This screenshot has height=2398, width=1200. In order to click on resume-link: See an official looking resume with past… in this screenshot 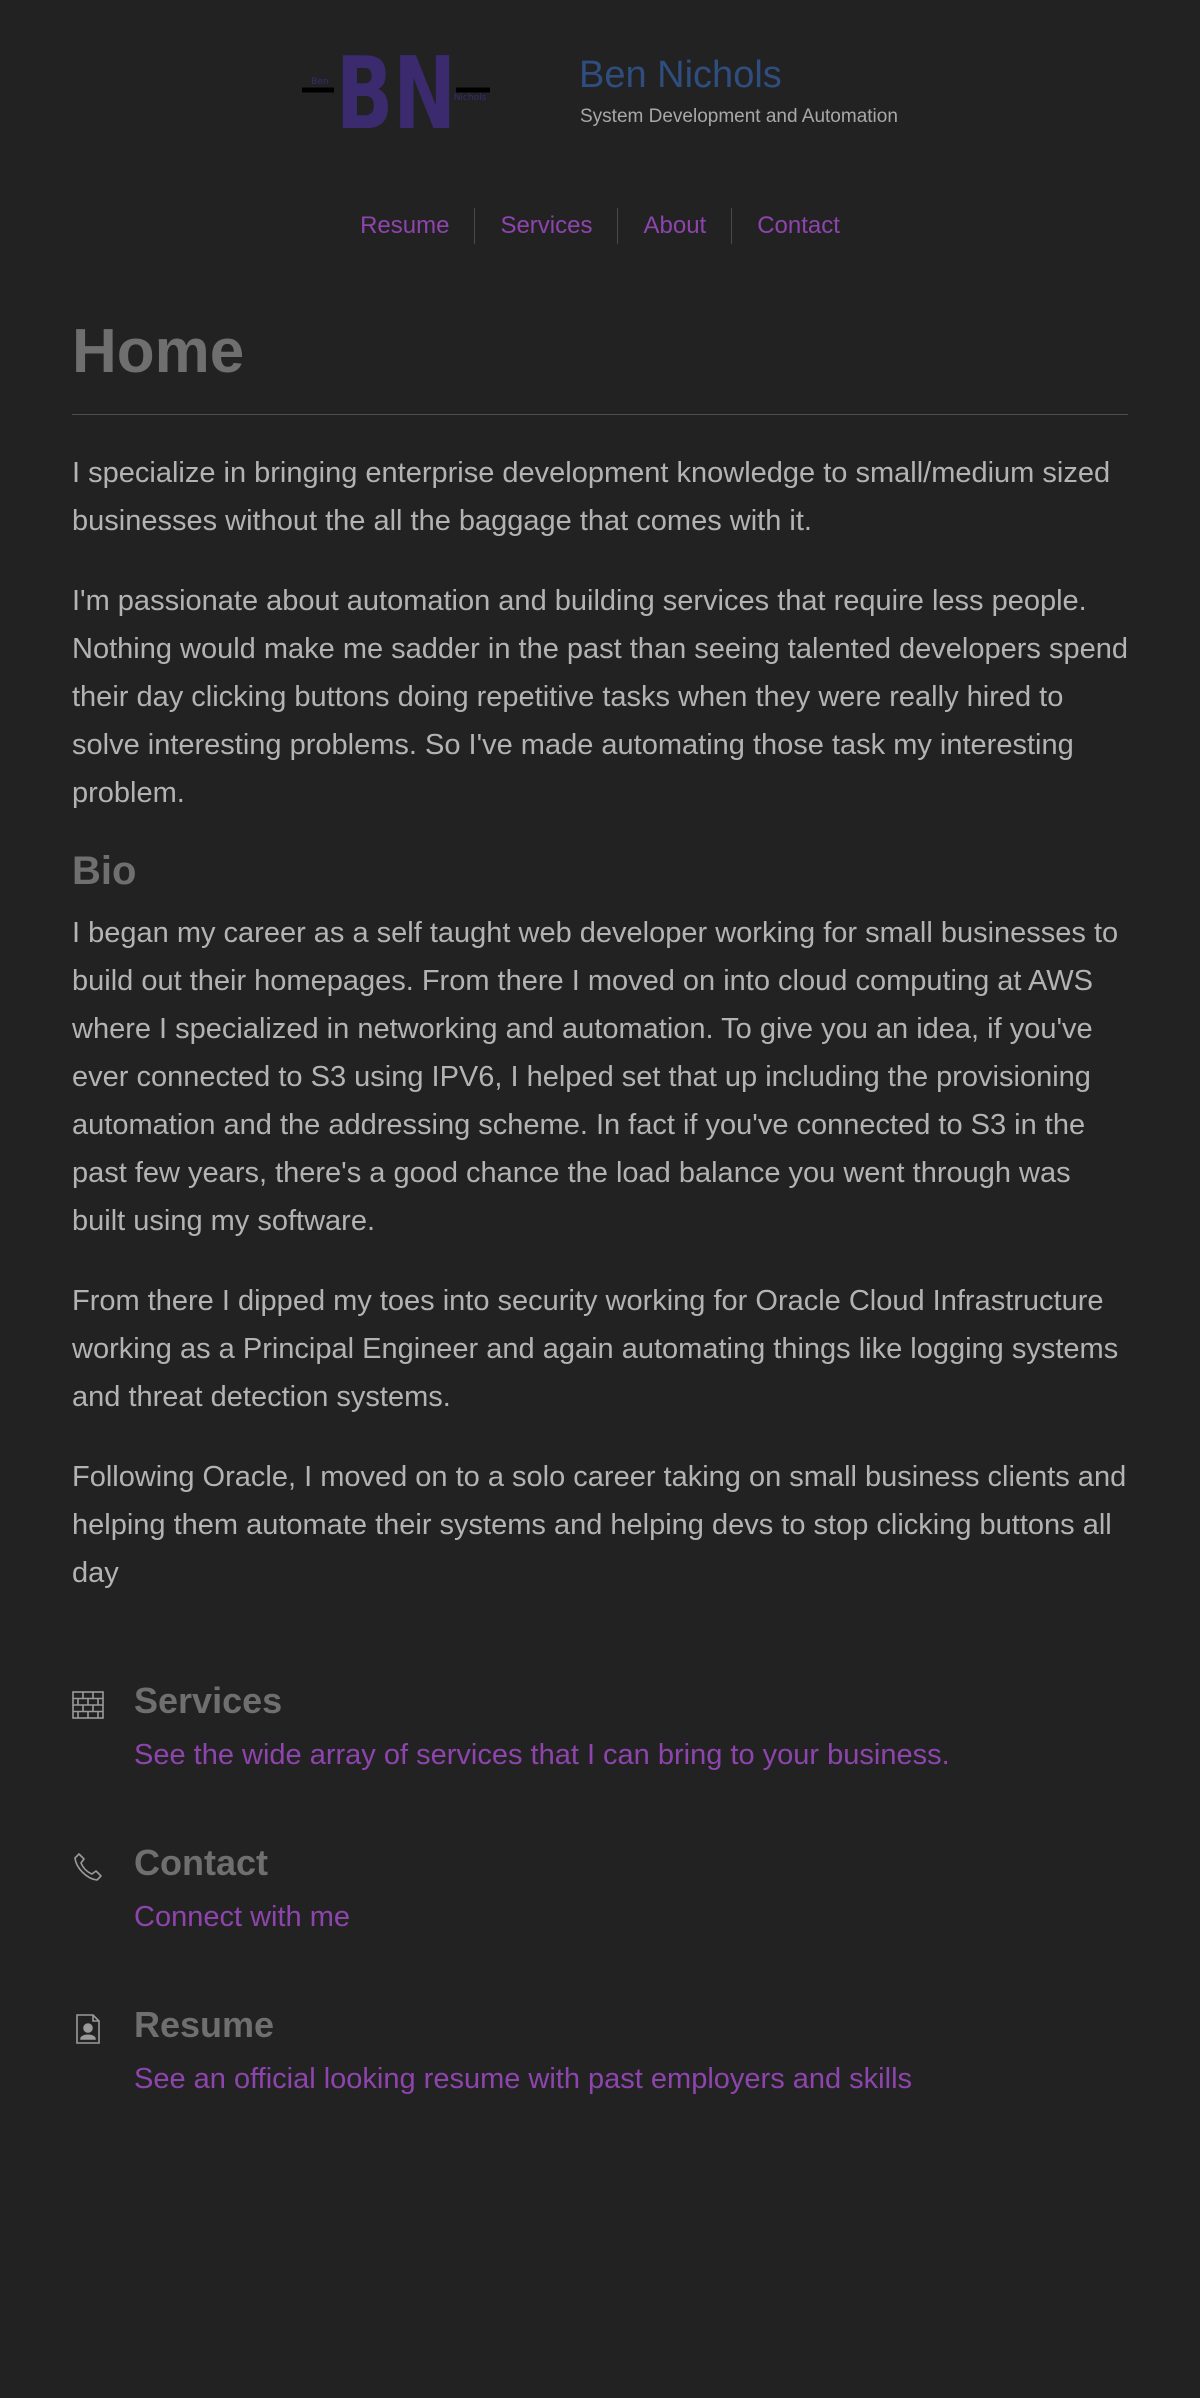, I will do `click(631, 2079)`.